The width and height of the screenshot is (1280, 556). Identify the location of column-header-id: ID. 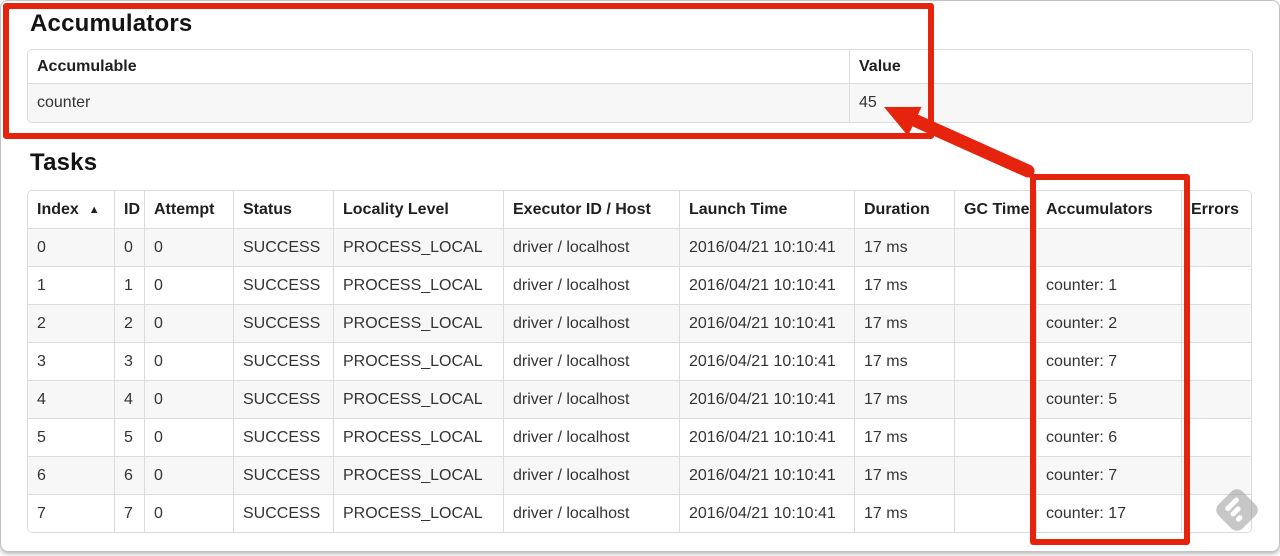
(129, 209).